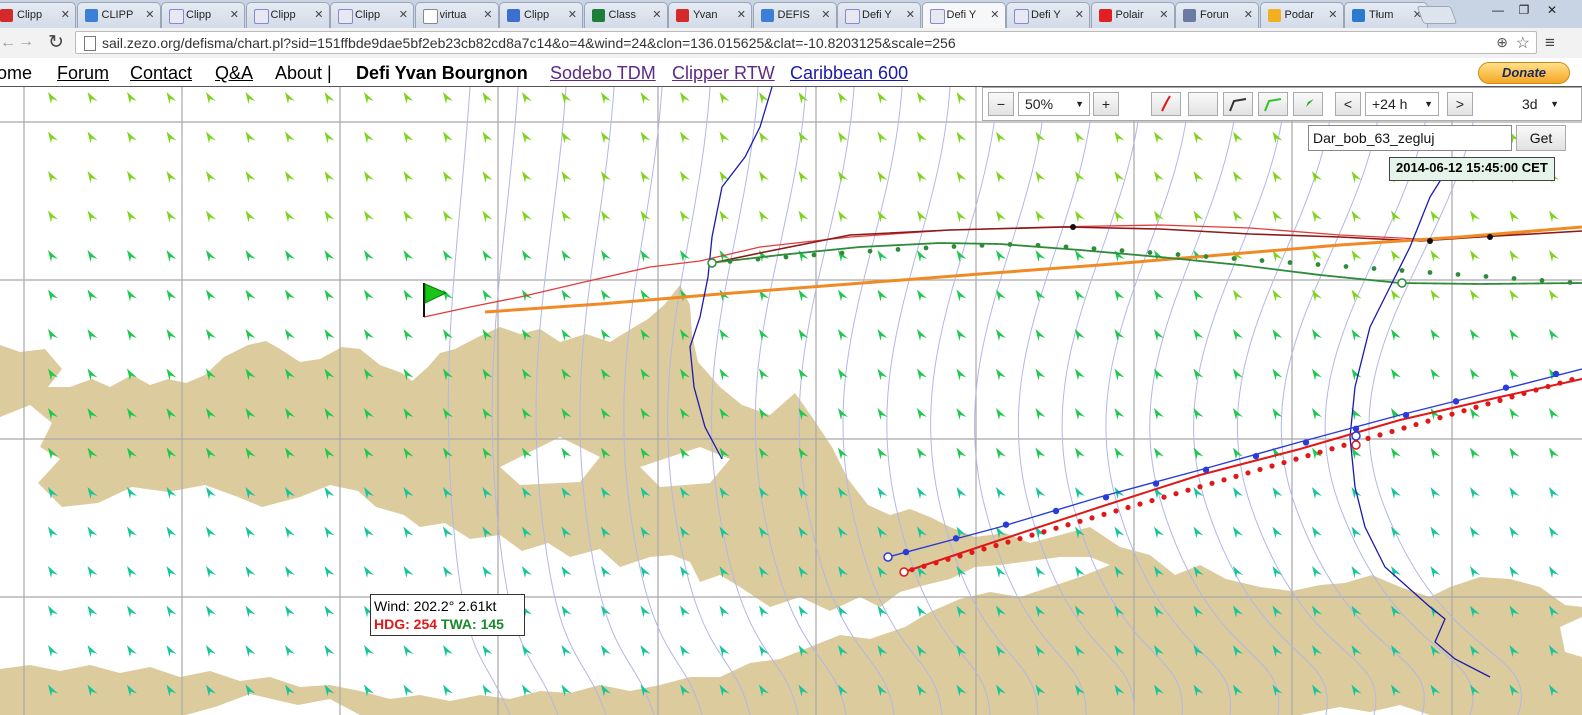  What do you see at coordinates (1502, 42) in the screenshot?
I see `zoom-icon: ⊕` at bounding box center [1502, 42].